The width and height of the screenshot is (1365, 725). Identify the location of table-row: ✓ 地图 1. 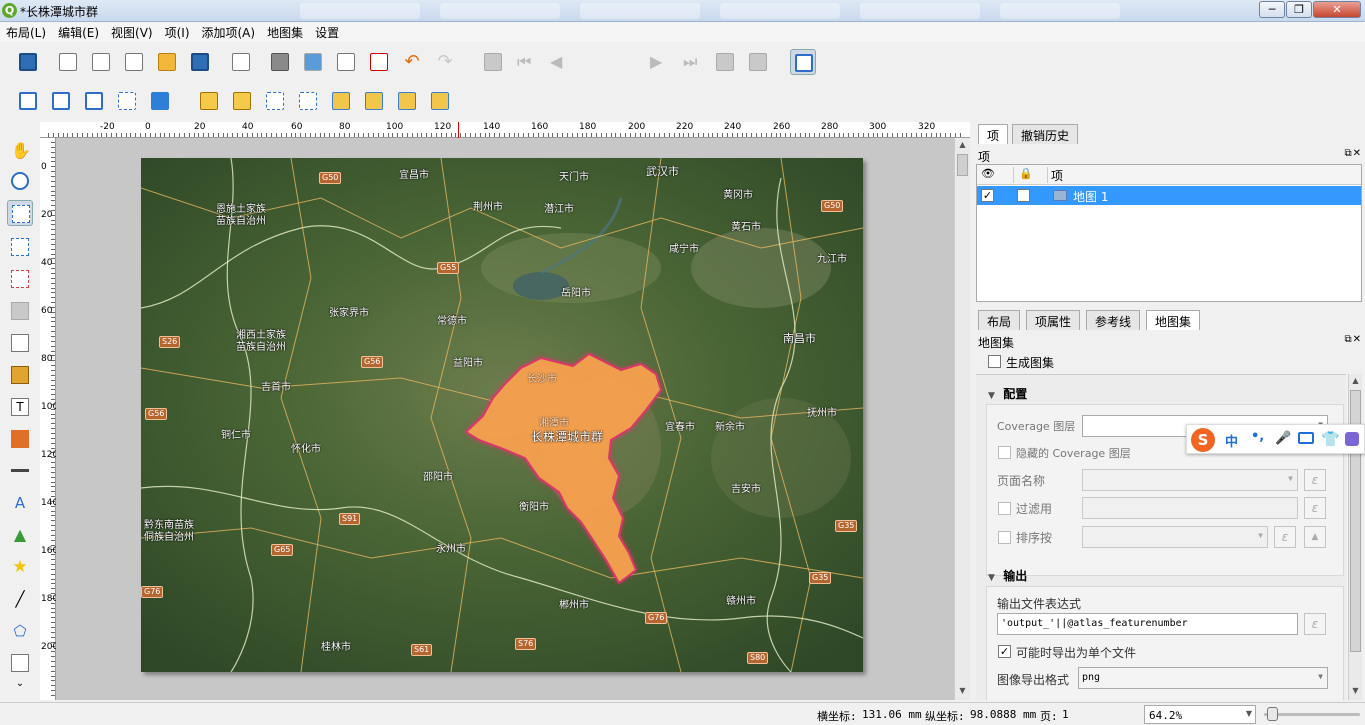
(1169, 195).